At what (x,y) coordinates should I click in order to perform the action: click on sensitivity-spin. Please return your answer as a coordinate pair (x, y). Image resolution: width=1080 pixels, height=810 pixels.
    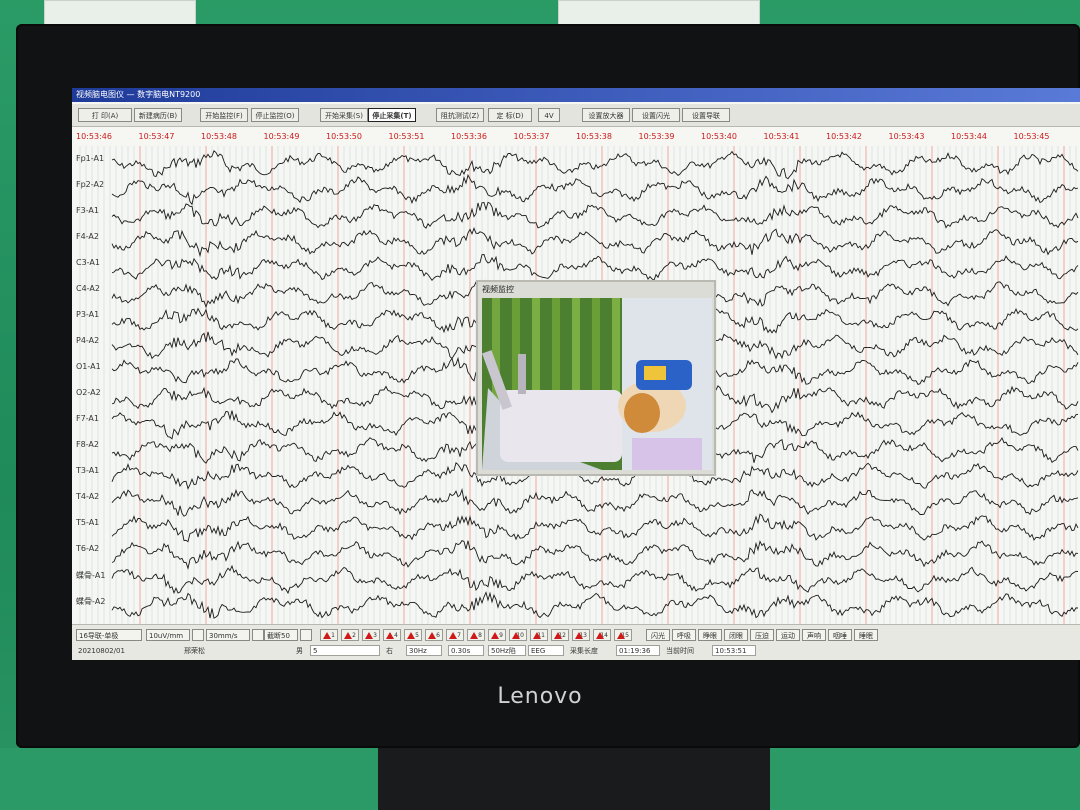
    Looking at the image, I should click on (198, 635).